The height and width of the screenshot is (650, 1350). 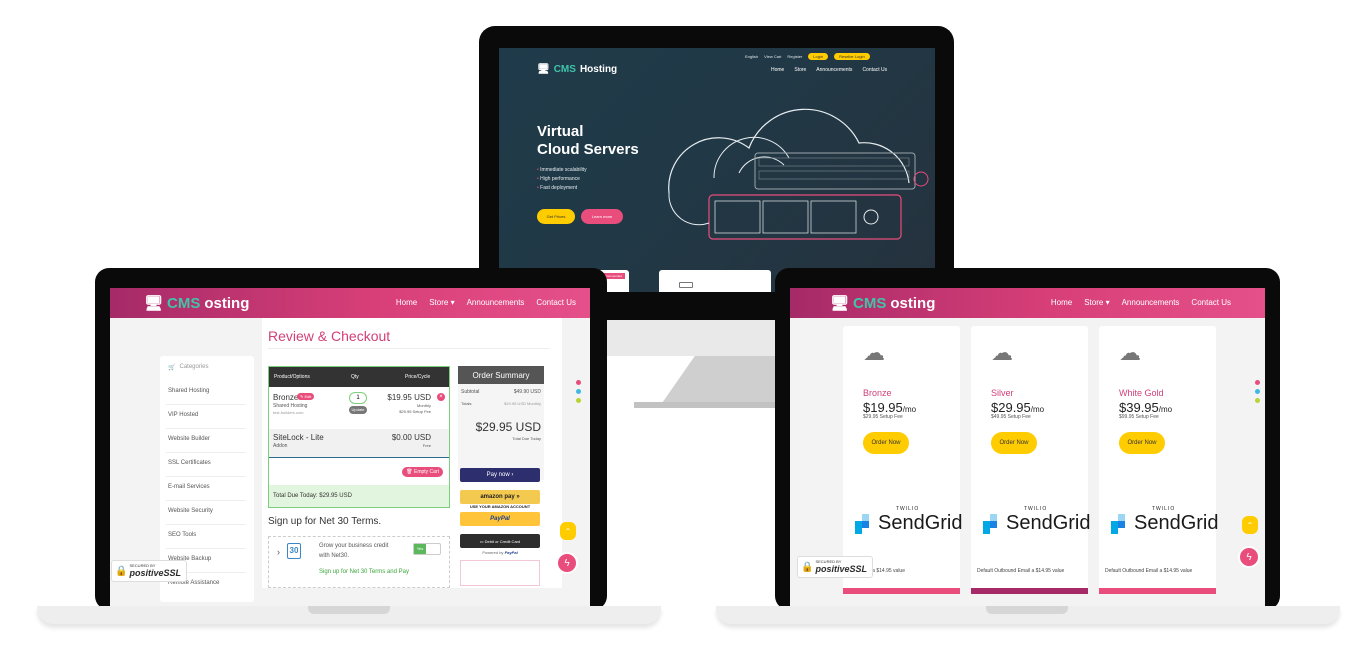 I want to click on plan-name: Silver, so click(x=1002, y=393).